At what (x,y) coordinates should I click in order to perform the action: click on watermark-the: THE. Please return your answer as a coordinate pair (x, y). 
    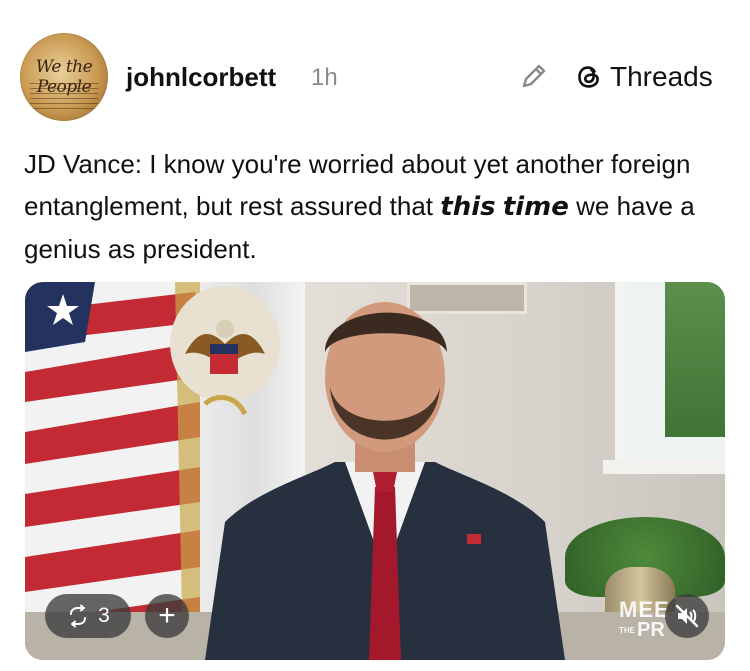
    Looking at the image, I should click on (627, 630).